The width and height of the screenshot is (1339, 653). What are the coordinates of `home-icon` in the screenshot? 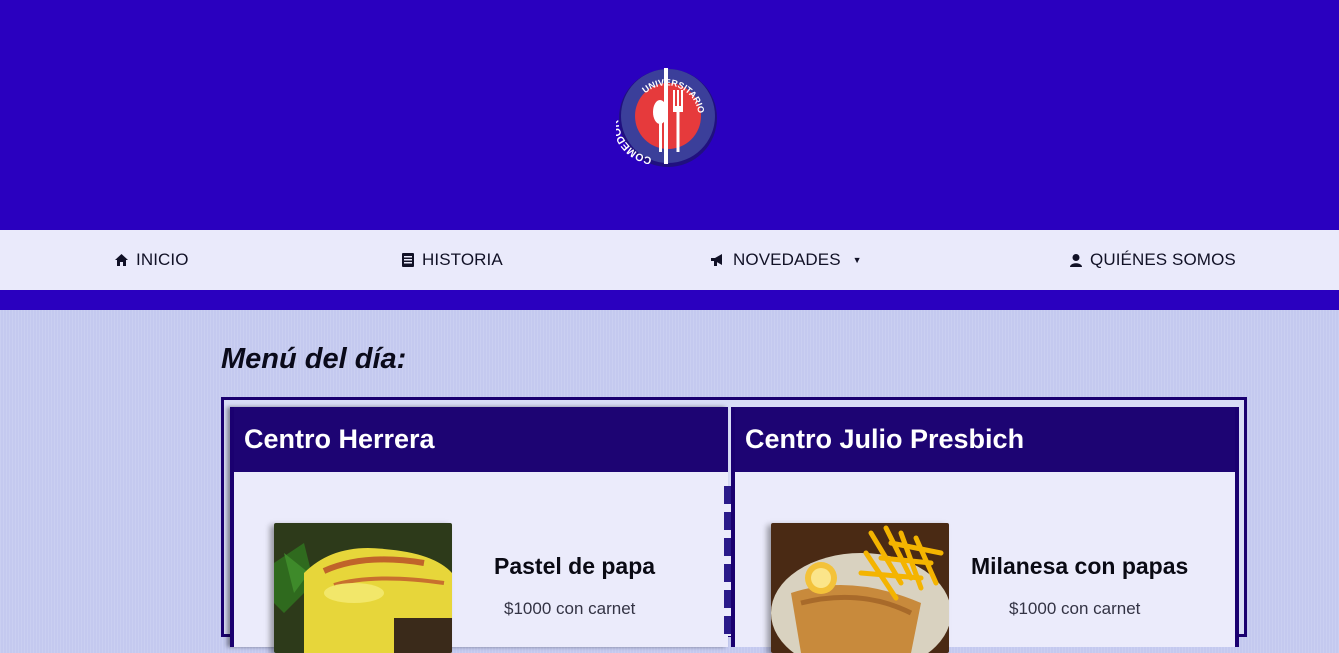 It's located at (121, 260).